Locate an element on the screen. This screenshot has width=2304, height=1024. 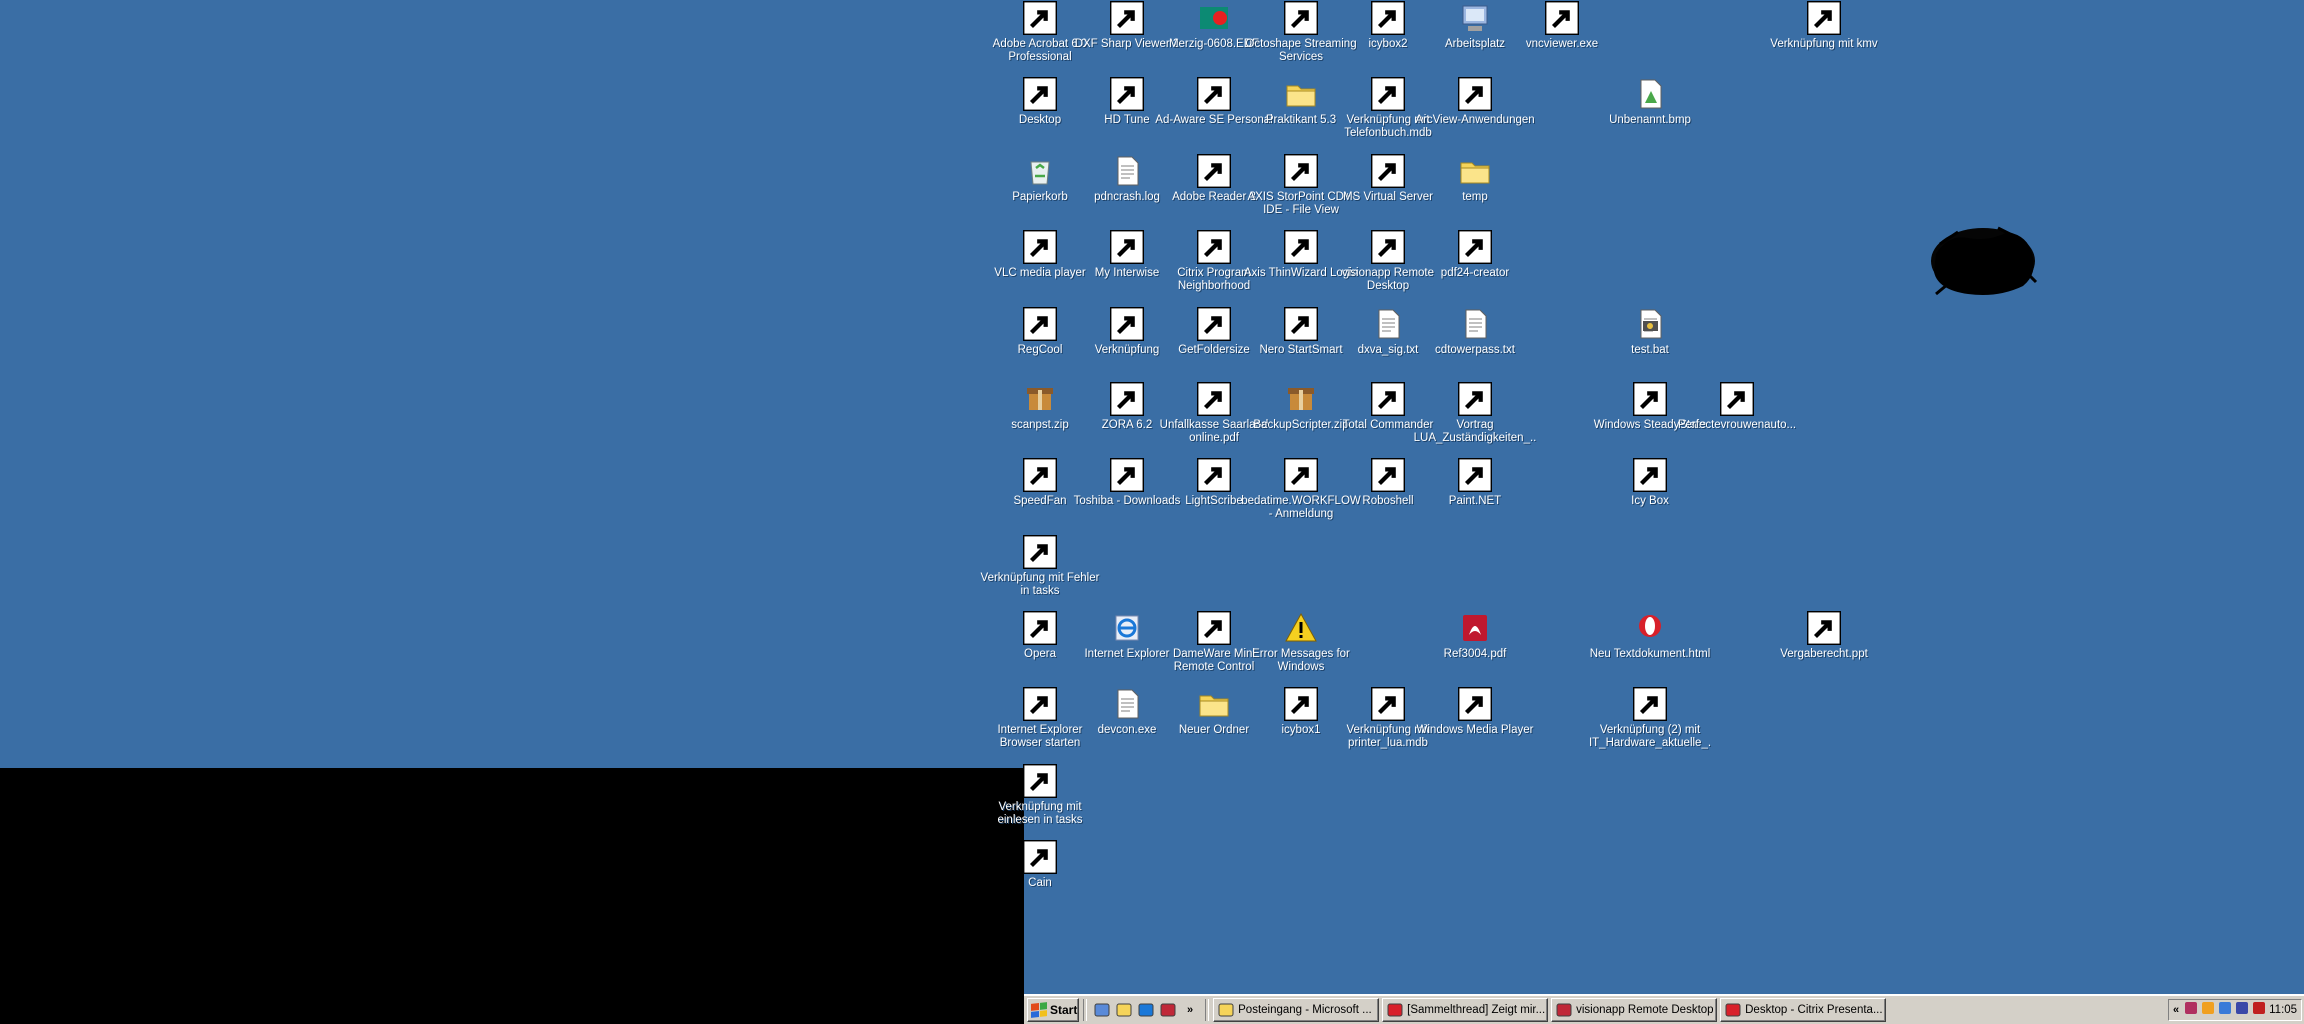
bitmap-icon is located at coordinates (1650, 94).